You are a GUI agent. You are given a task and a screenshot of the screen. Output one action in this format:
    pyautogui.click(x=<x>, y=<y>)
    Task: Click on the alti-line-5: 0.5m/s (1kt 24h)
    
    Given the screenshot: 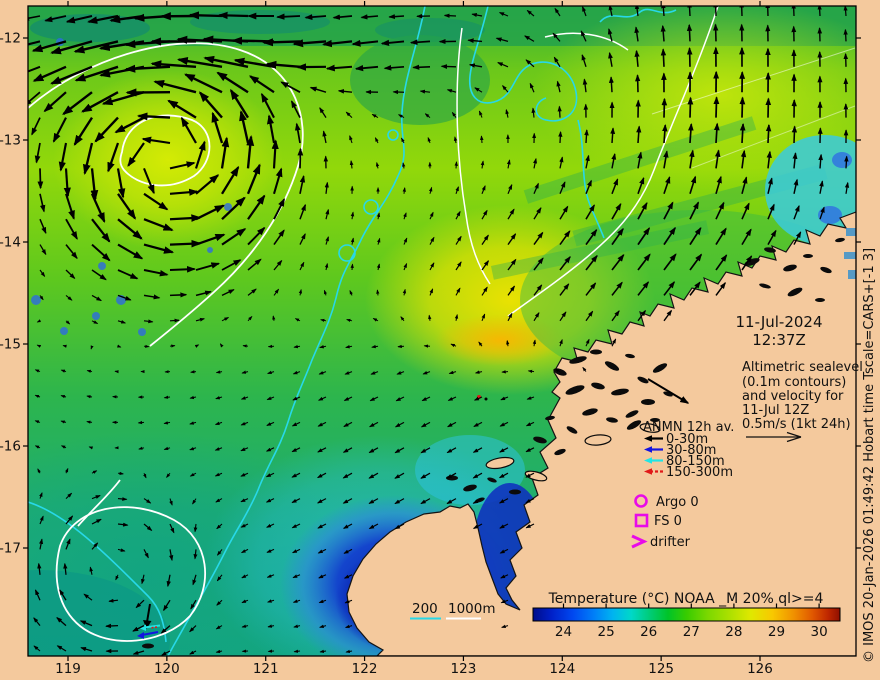 What is the action you would take?
    pyautogui.click(x=796, y=424)
    